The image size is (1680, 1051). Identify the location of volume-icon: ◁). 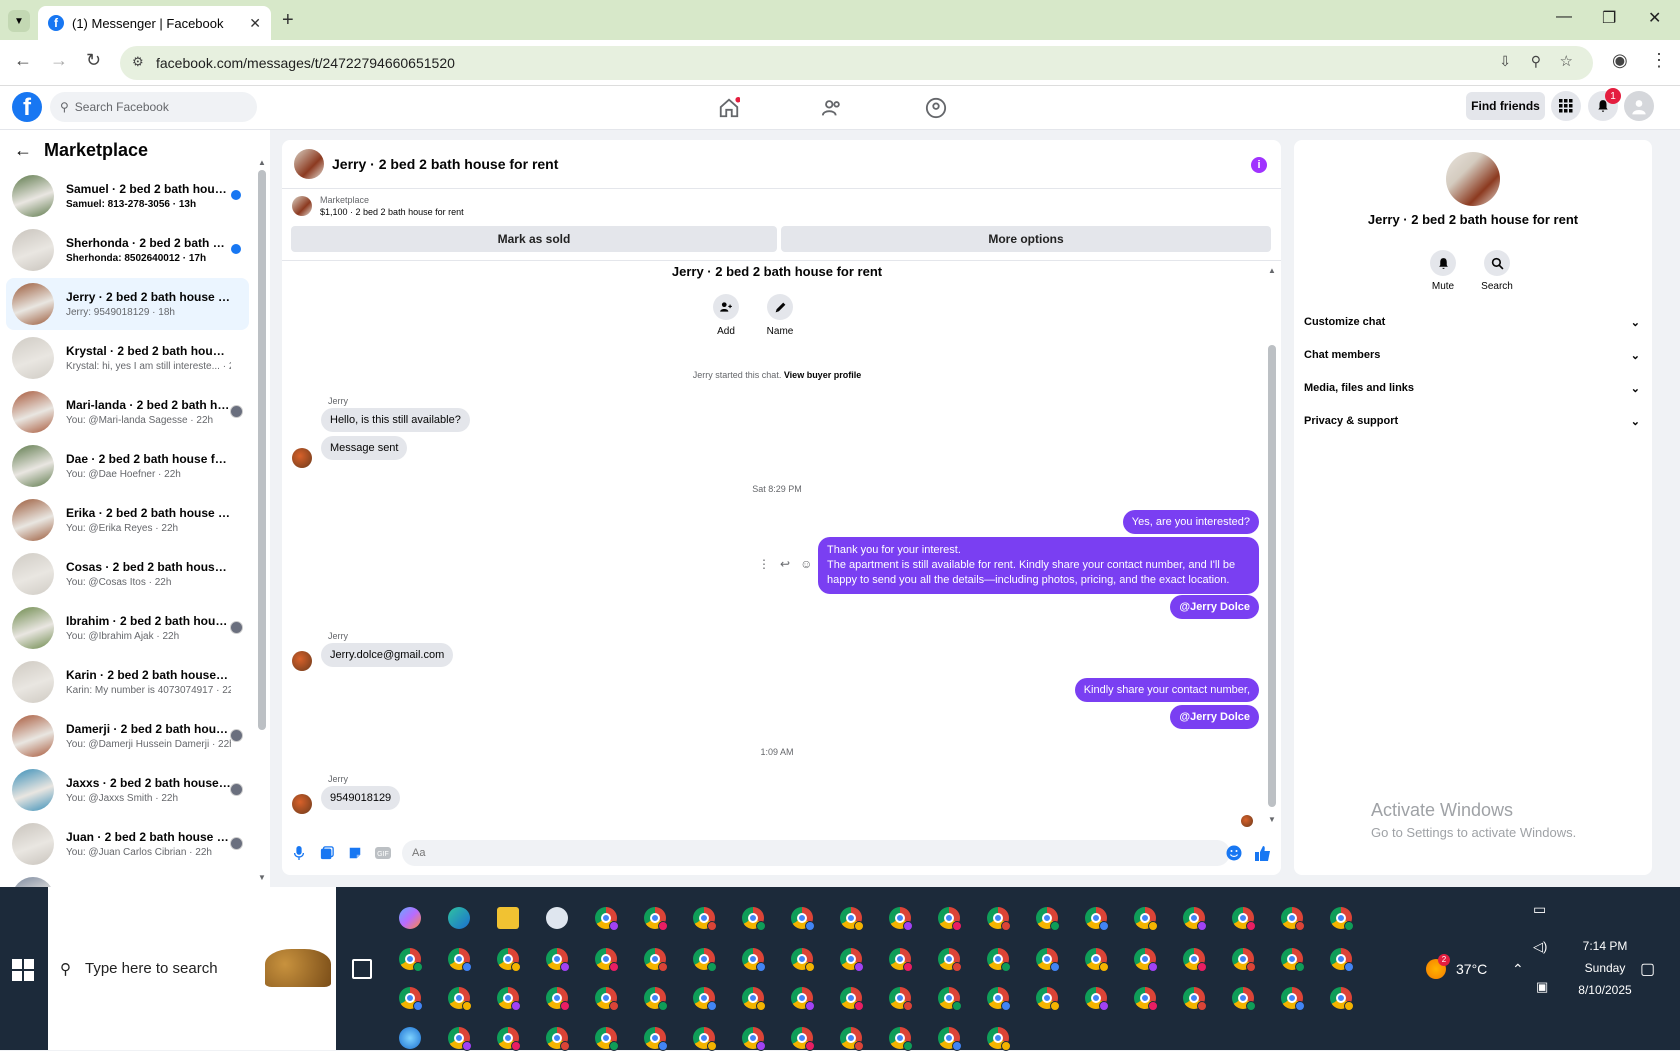
(1540, 947).